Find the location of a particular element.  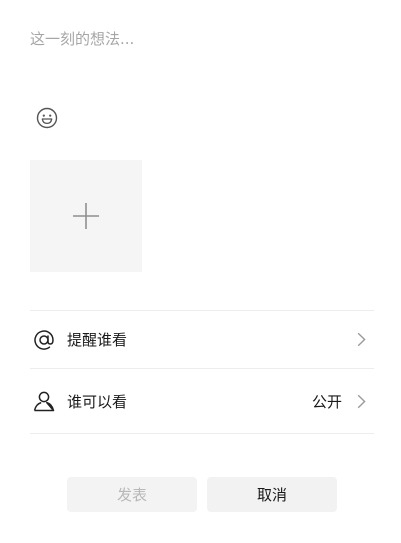

at-sign-icon is located at coordinates (44, 340).